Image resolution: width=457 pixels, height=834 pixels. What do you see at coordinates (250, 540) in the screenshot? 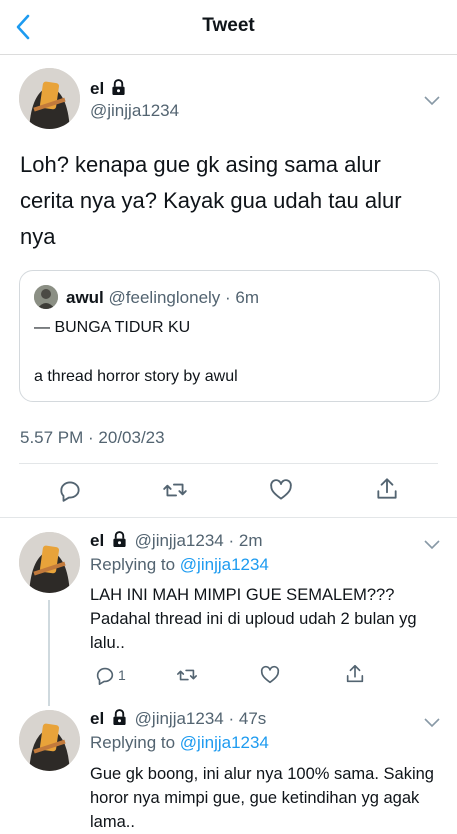
I see `reply-1-time: 2m` at bounding box center [250, 540].